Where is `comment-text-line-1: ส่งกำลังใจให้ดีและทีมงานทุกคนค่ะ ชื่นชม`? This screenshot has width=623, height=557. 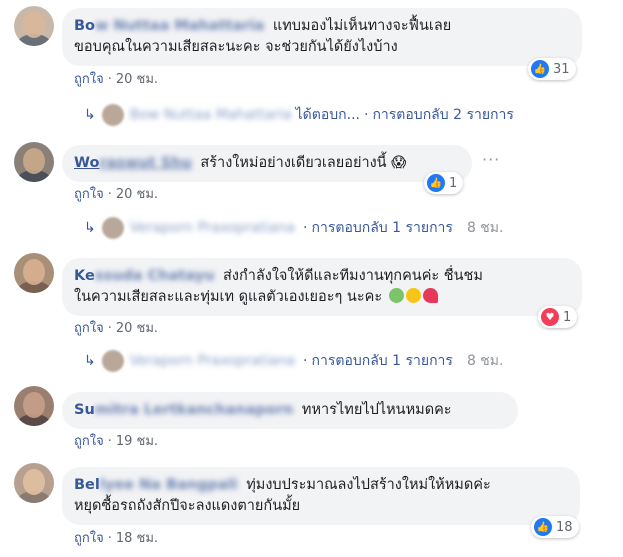
comment-text-line-1: ส่งกำลังใจให้ดีและทีมงานทุกคนค่ะ ชื่นชม is located at coordinates (353, 276).